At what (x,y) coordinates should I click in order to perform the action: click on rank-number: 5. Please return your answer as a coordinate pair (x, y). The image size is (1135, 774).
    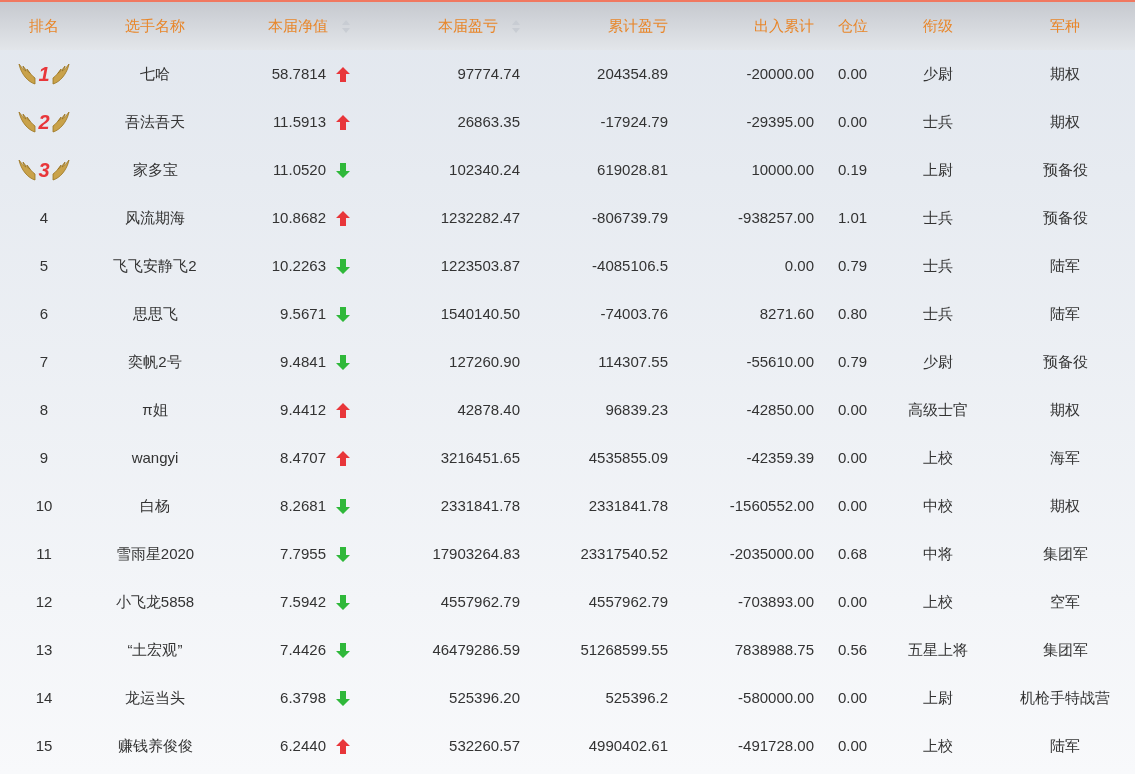
    Looking at the image, I should click on (44, 265).